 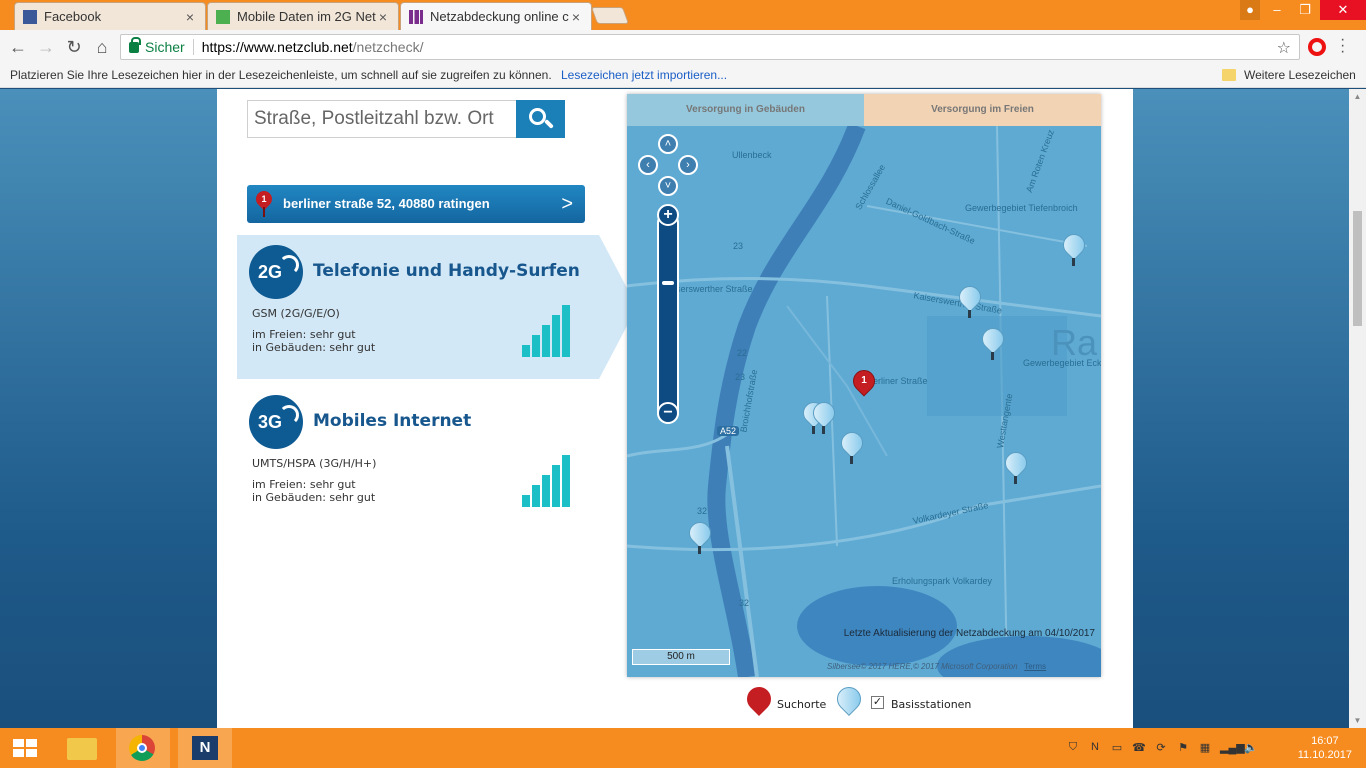 I want to click on lock-icon, so click(x=135, y=44).